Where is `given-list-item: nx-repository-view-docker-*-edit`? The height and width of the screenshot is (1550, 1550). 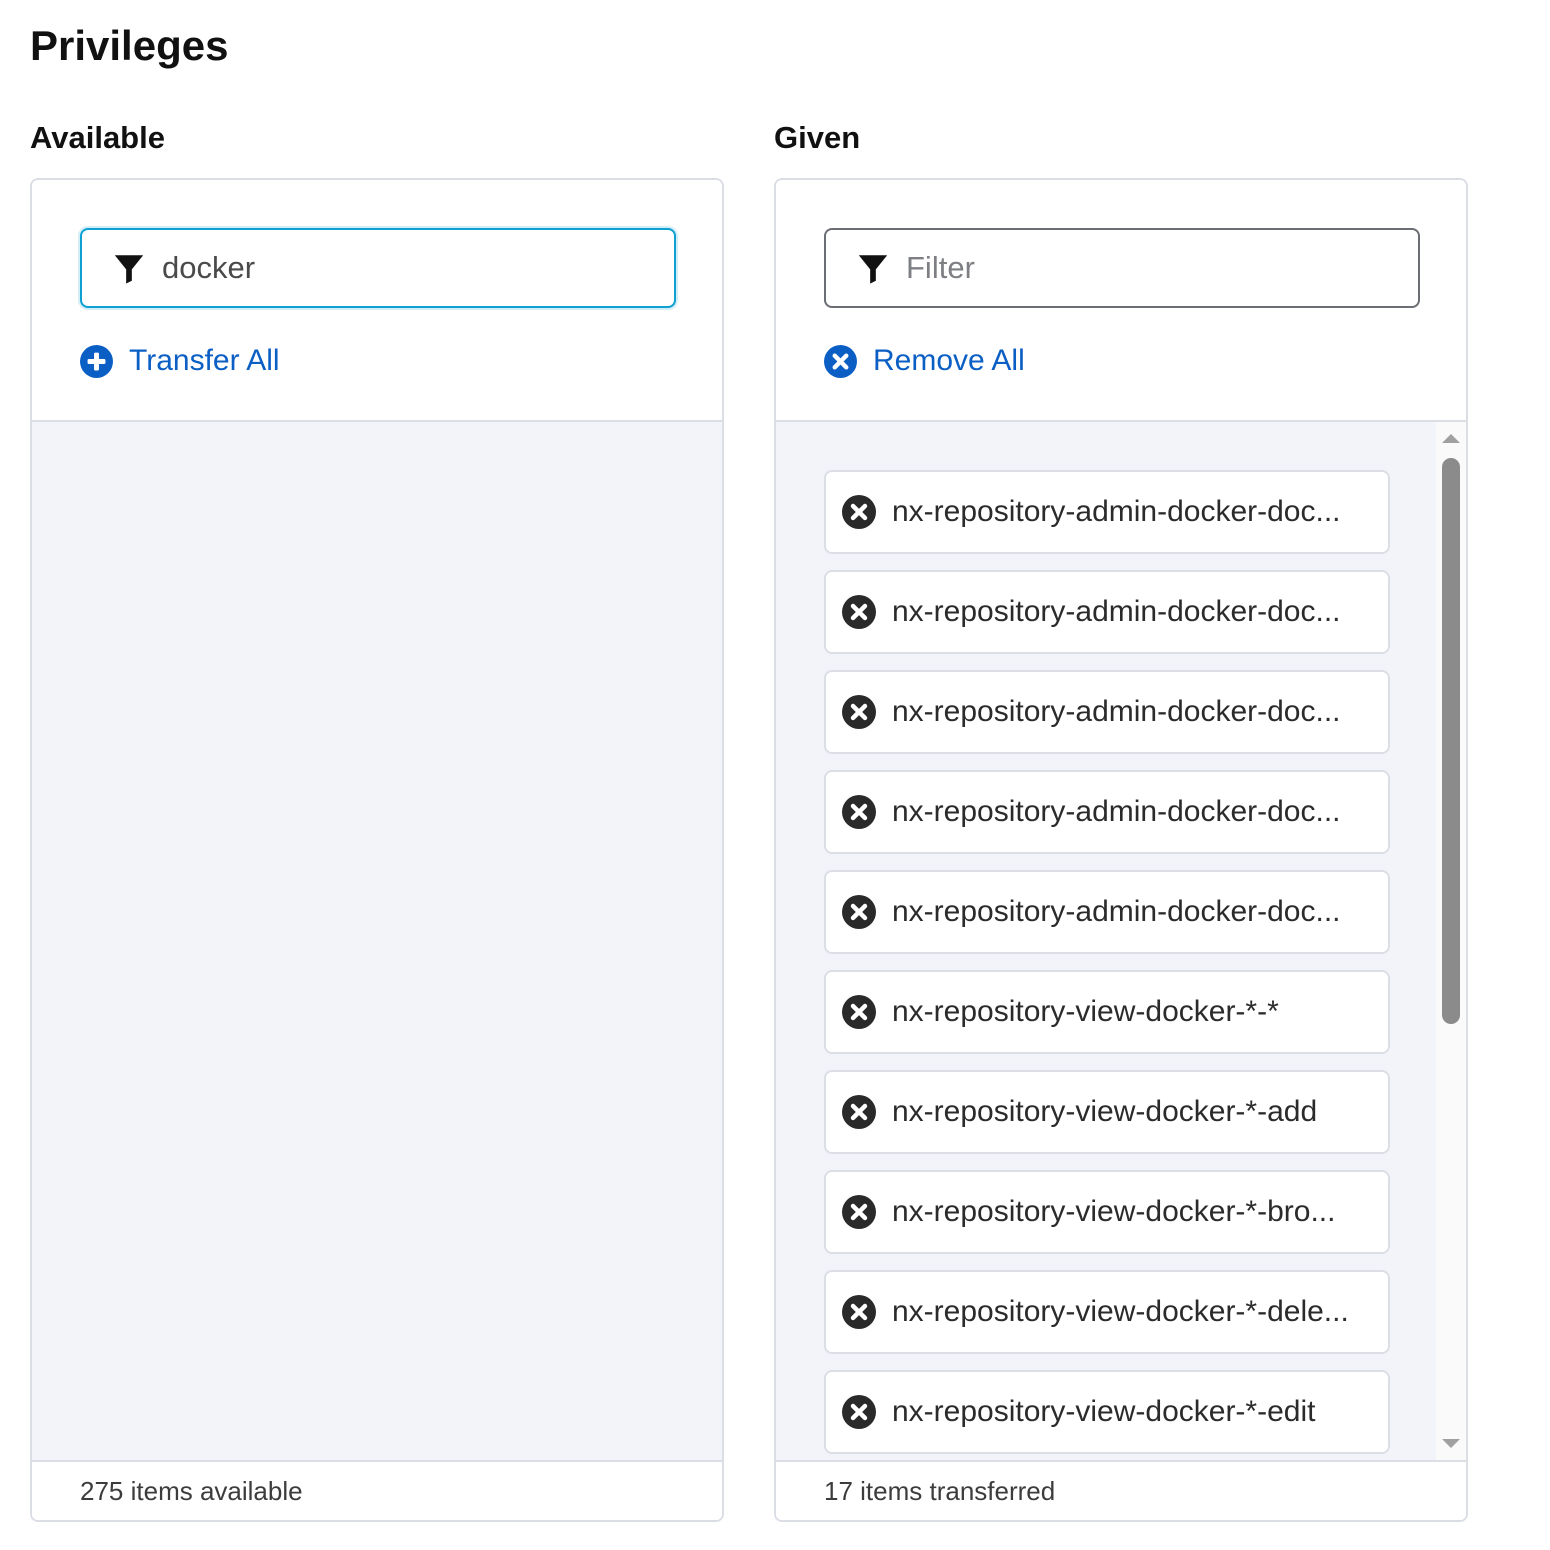 given-list-item: nx-repository-view-docker-*-edit is located at coordinates (1107, 1412).